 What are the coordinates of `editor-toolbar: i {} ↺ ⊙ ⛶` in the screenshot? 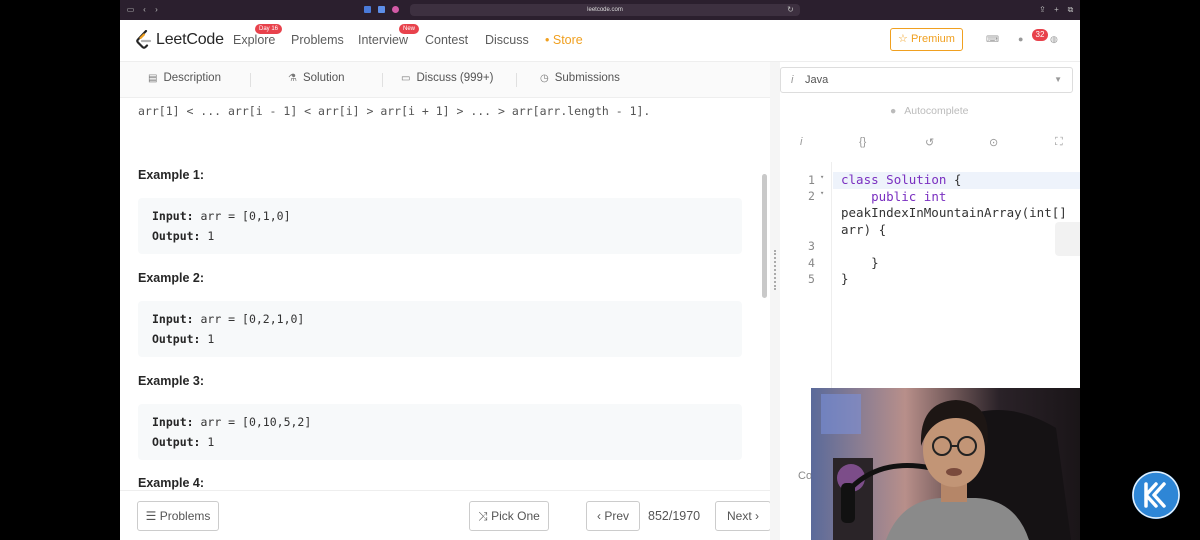 It's located at (930, 144).